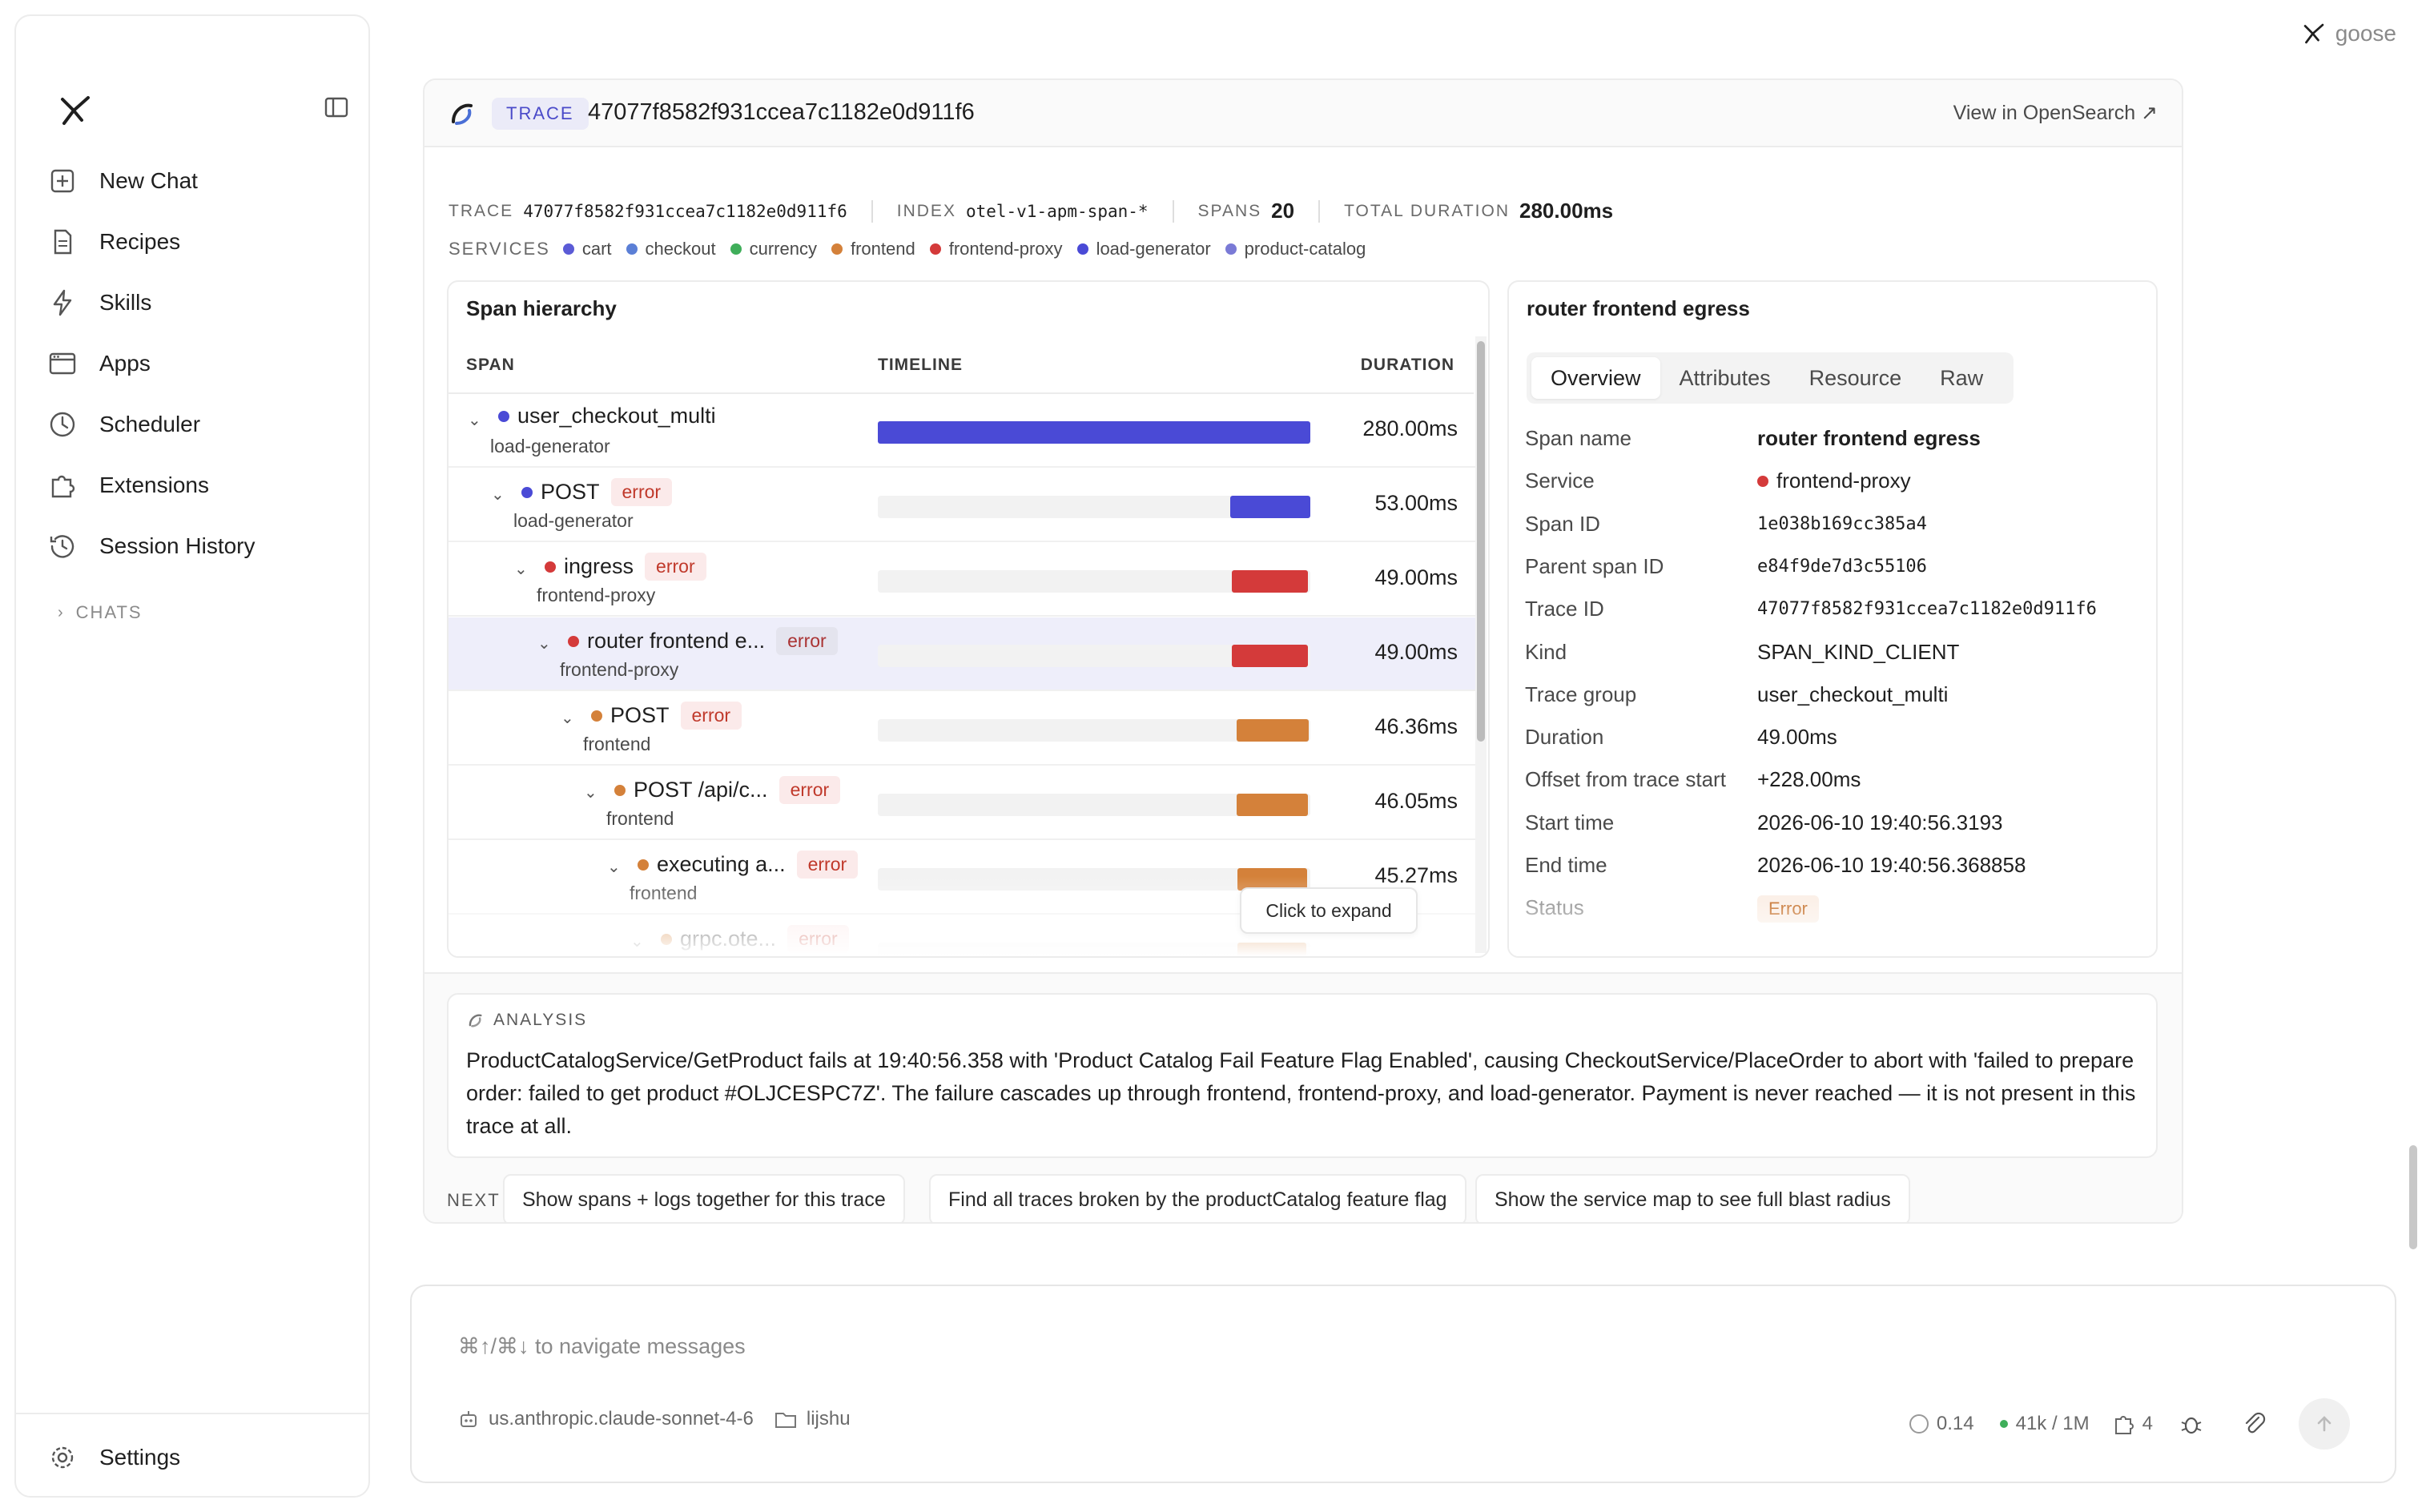  Describe the element at coordinates (962, 729) in the screenshot. I see `span-row: ⌄ POST error frontend 46.36ms` at that location.